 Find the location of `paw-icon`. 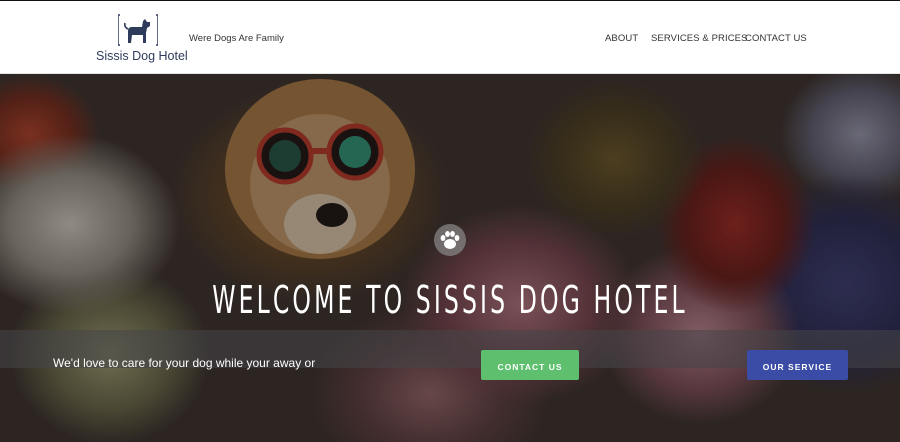

paw-icon is located at coordinates (450, 240).